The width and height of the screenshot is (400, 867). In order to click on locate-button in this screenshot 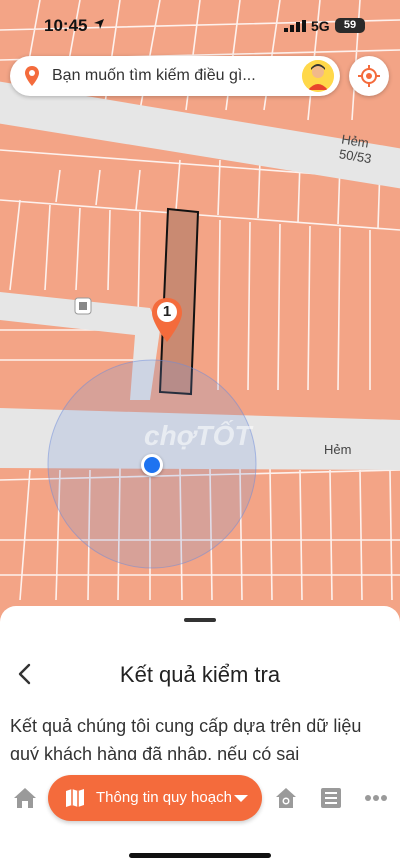, I will do `click(369, 76)`.